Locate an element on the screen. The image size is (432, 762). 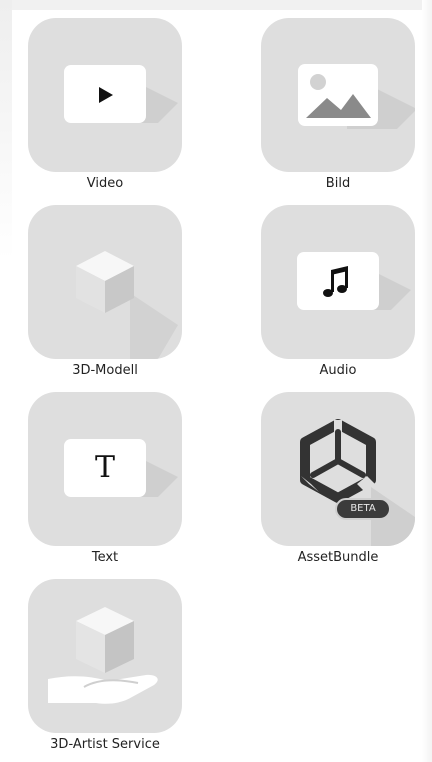
tile-video: Video is located at coordinates (105, 105).